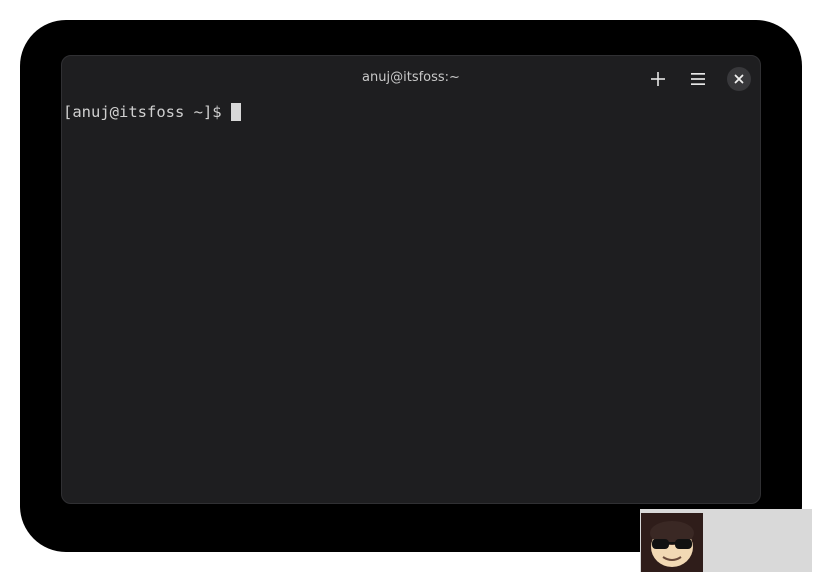 Image resolution: width=822 pixels, height=577 pixels. Describe the element at coordinates (142, 112) in the screenshot. I see `shell-prompt: [anuj@itsfoss ~]$` at that location.